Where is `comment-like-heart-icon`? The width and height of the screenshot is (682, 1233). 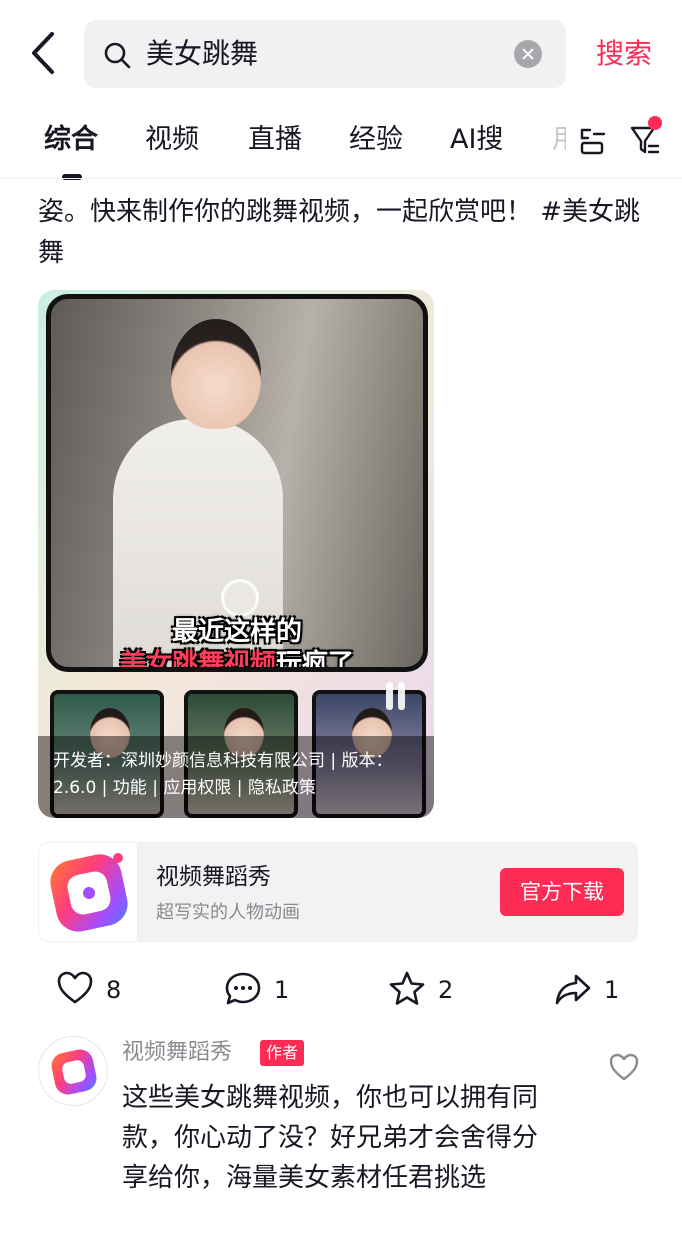 comment-like-heart-icon is located at coordinates (624, 1067).